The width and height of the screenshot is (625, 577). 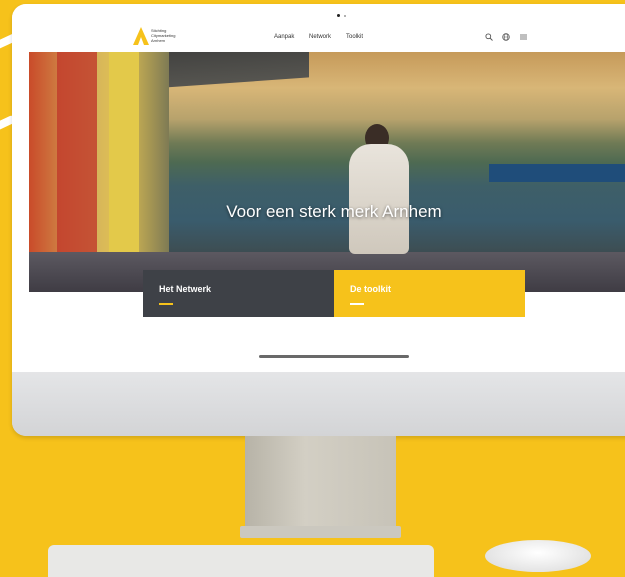 What do you see at coordinates (77, 152) in the screenshot?
I see `graffiti-red` at bounding box center [77, 152].